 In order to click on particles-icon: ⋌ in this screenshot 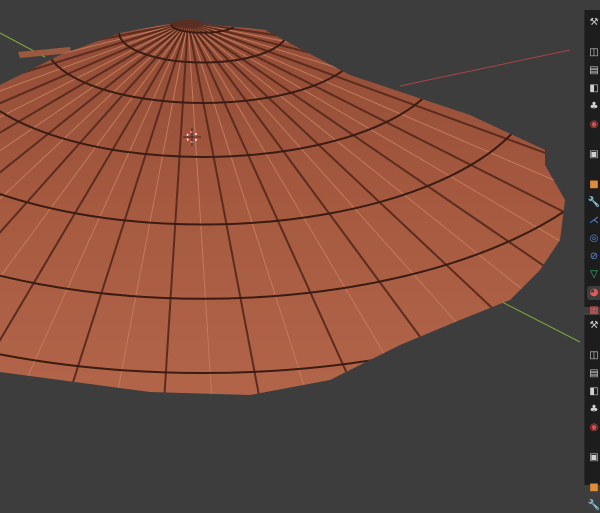, I will do `click(593, 221)`.